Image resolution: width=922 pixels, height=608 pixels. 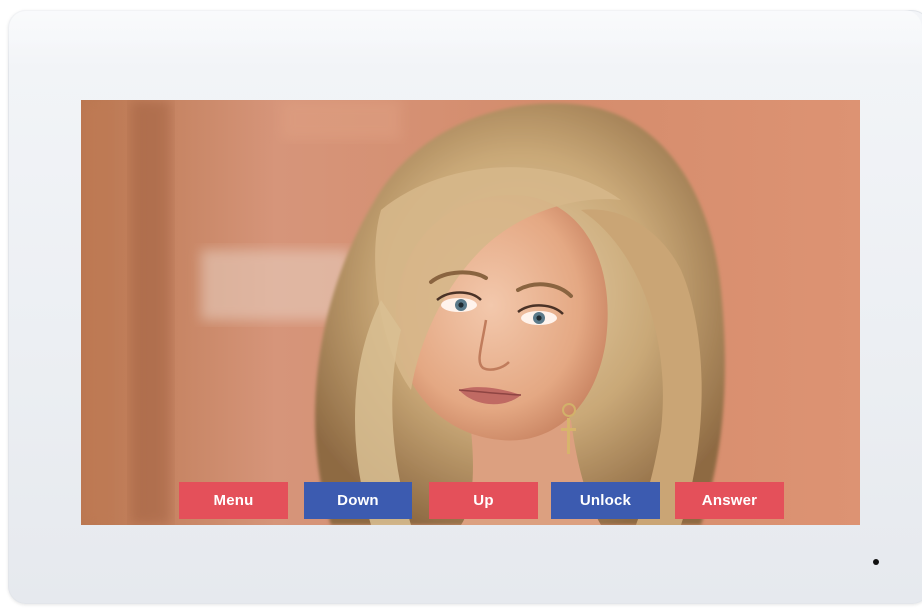 What do you see at coordinates (605, 500) in the screenshot?
I see `unlock-button: Unlock` at bounding box center [605, 500].